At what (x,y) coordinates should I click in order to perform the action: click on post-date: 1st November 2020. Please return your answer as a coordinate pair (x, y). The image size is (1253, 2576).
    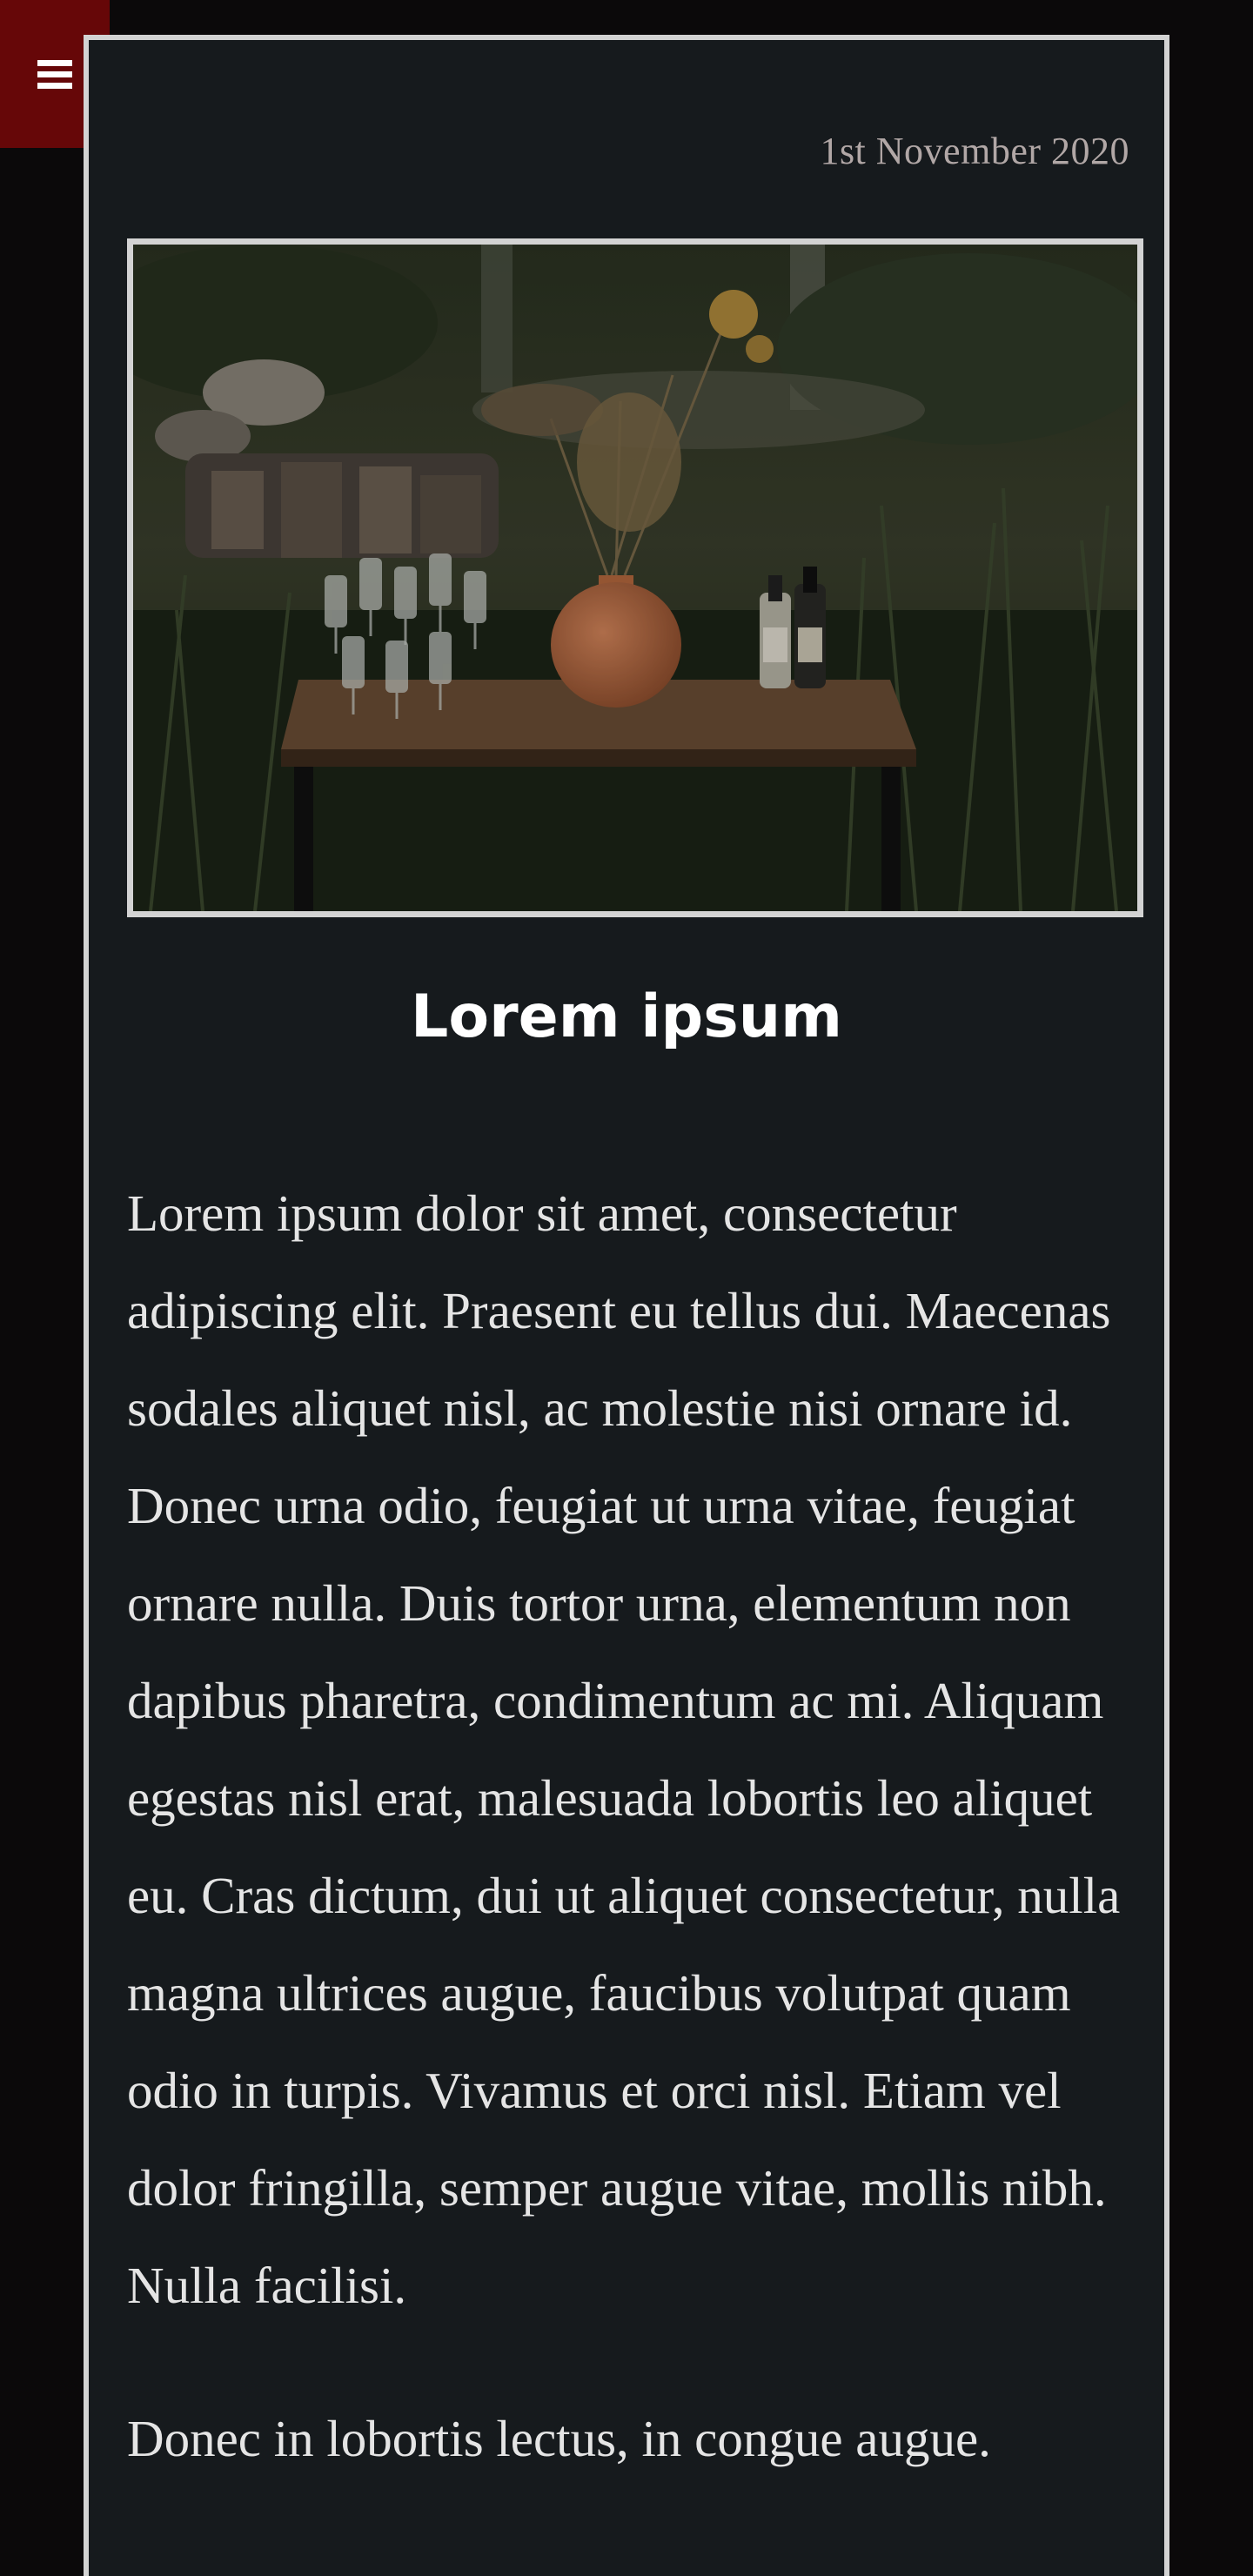
    Looking at the image, I should click on (974, 151).